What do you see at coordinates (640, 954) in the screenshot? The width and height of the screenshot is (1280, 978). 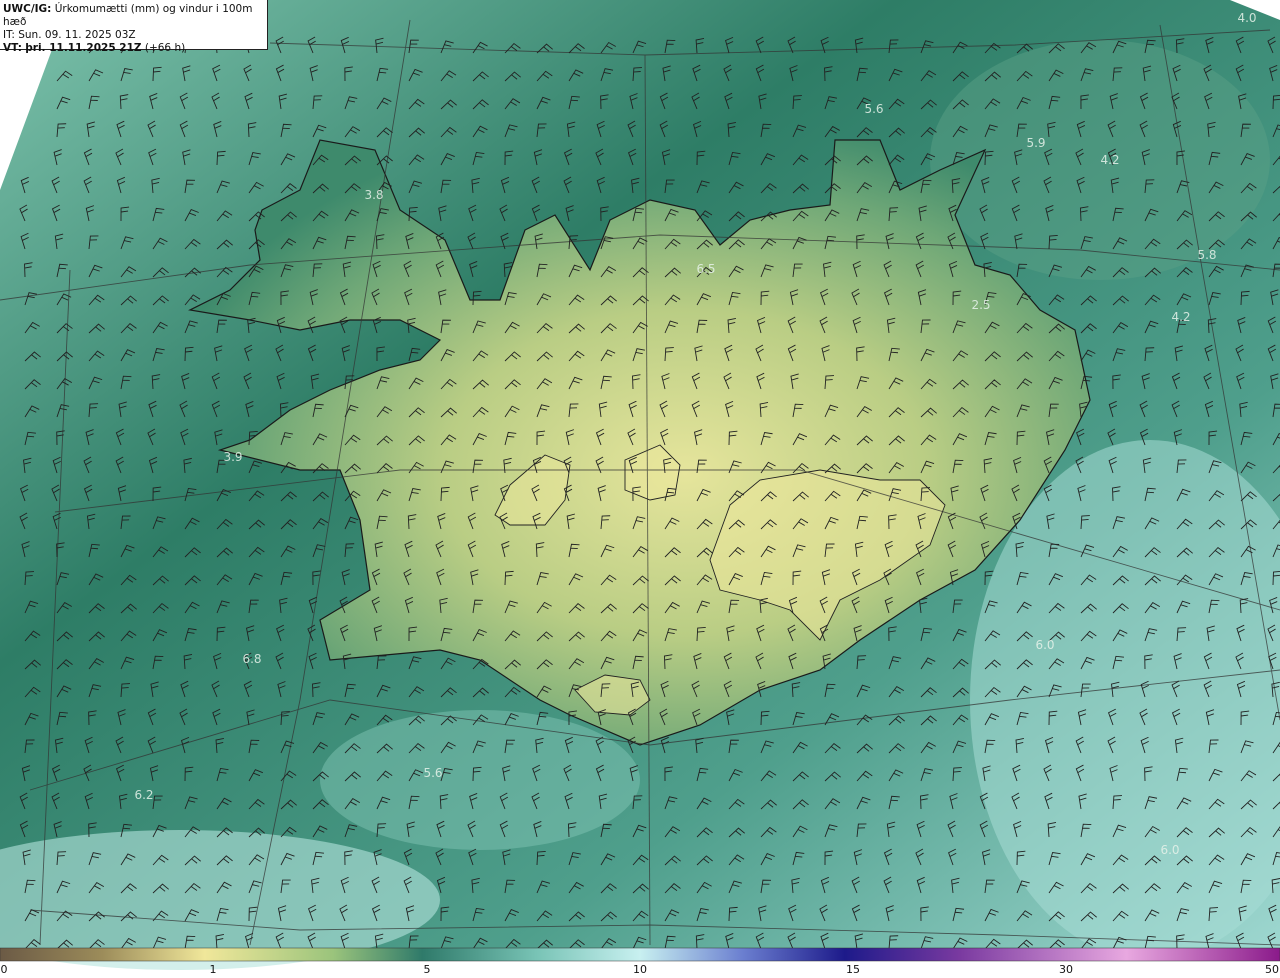 I see `colorbar` at bounding box center [640, 954].